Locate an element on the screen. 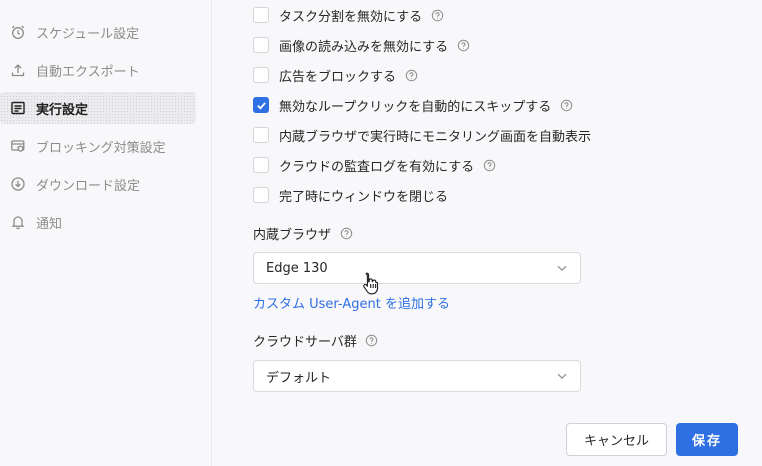 This screenshot has height=466, width=762. cancel-button: キャンセル is located at coordinates (616, 439).